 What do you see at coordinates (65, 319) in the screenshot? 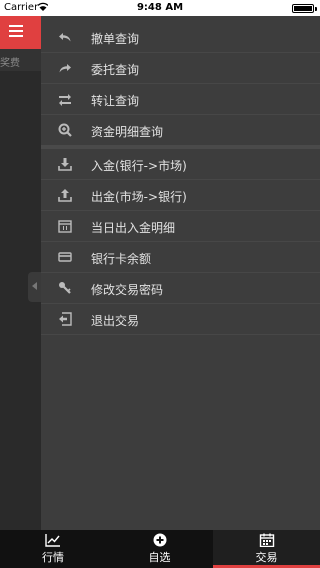
I see `exit-icon` at bounding box center [65, 319].